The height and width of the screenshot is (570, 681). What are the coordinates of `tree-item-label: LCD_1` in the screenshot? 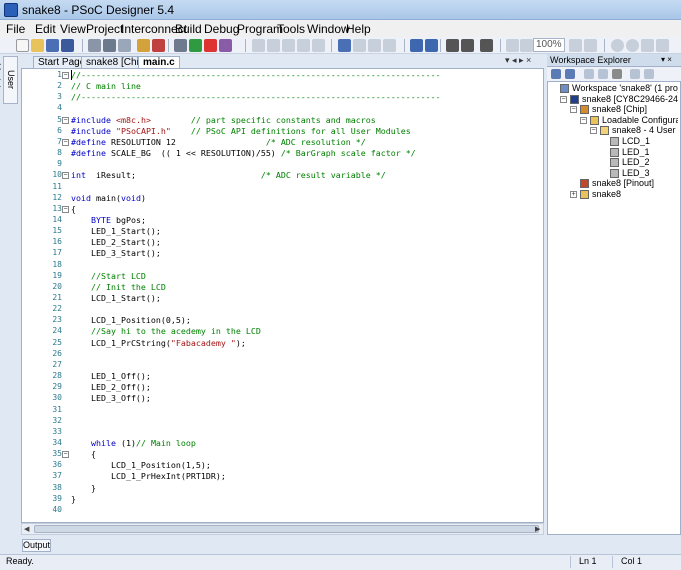 It's located at (636, 141).